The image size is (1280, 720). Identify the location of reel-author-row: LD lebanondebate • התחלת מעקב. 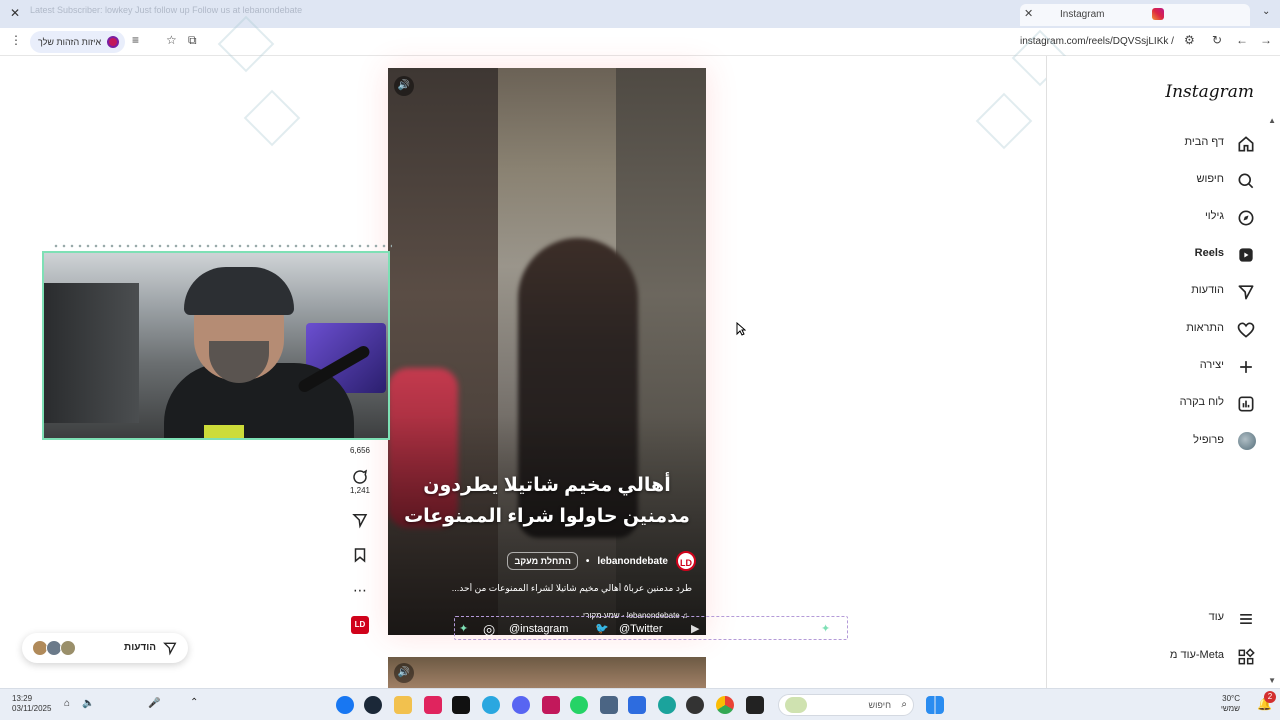
(601, 561).